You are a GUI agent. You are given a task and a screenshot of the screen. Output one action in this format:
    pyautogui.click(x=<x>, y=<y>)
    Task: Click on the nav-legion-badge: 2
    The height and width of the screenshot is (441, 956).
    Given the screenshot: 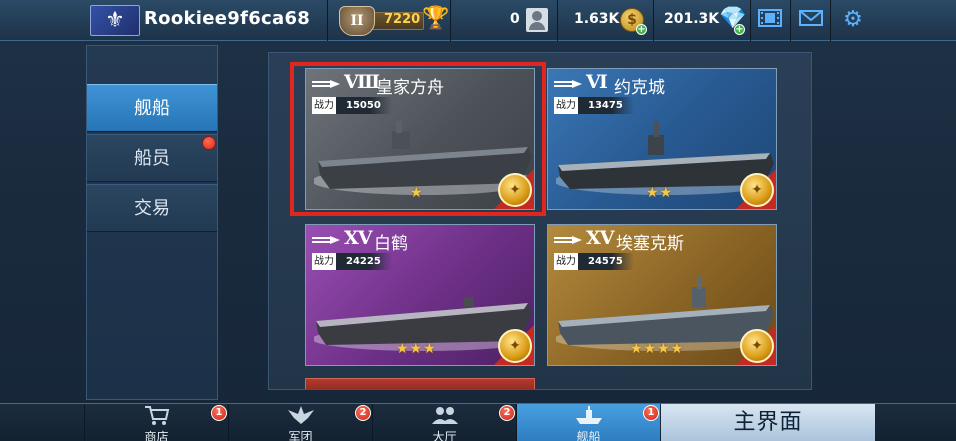 What is the action you would take?
    pyautogui.click(x=363, y=413)
    